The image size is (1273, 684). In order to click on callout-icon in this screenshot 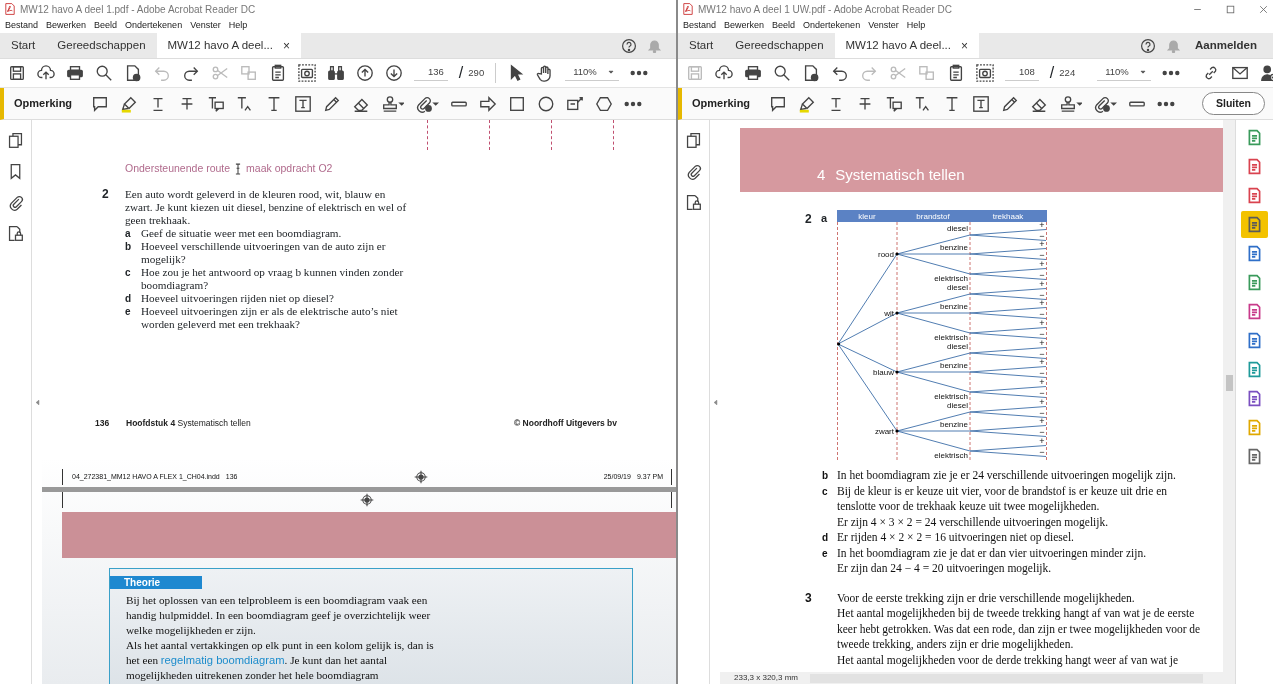, I will do `click(574, 103)`.